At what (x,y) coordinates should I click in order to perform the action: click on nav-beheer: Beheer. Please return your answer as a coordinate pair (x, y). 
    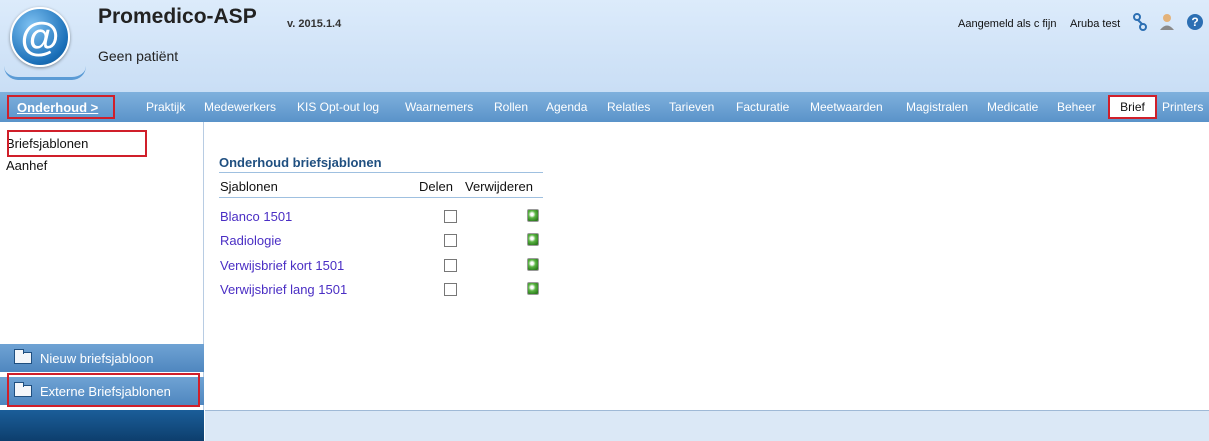
    Looking at the image, I should click on (1076, 107).